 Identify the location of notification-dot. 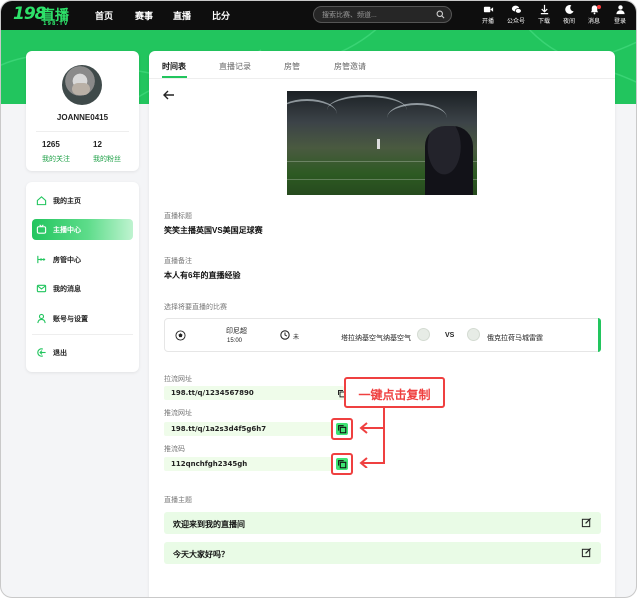
(599, 7).